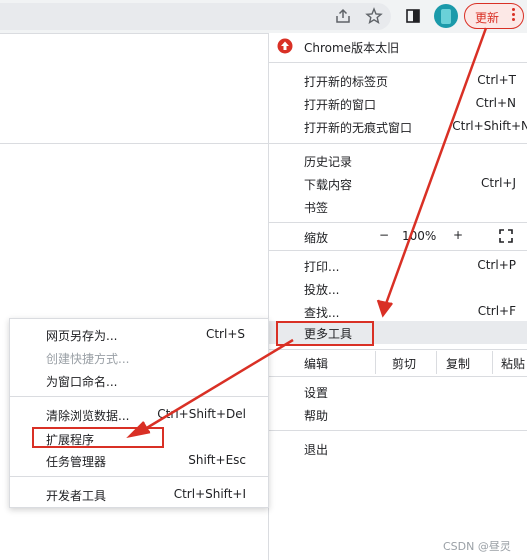  I want to click on menu-item-edit: 编辑 剪切 复制 粘贴, so click(398, 362).